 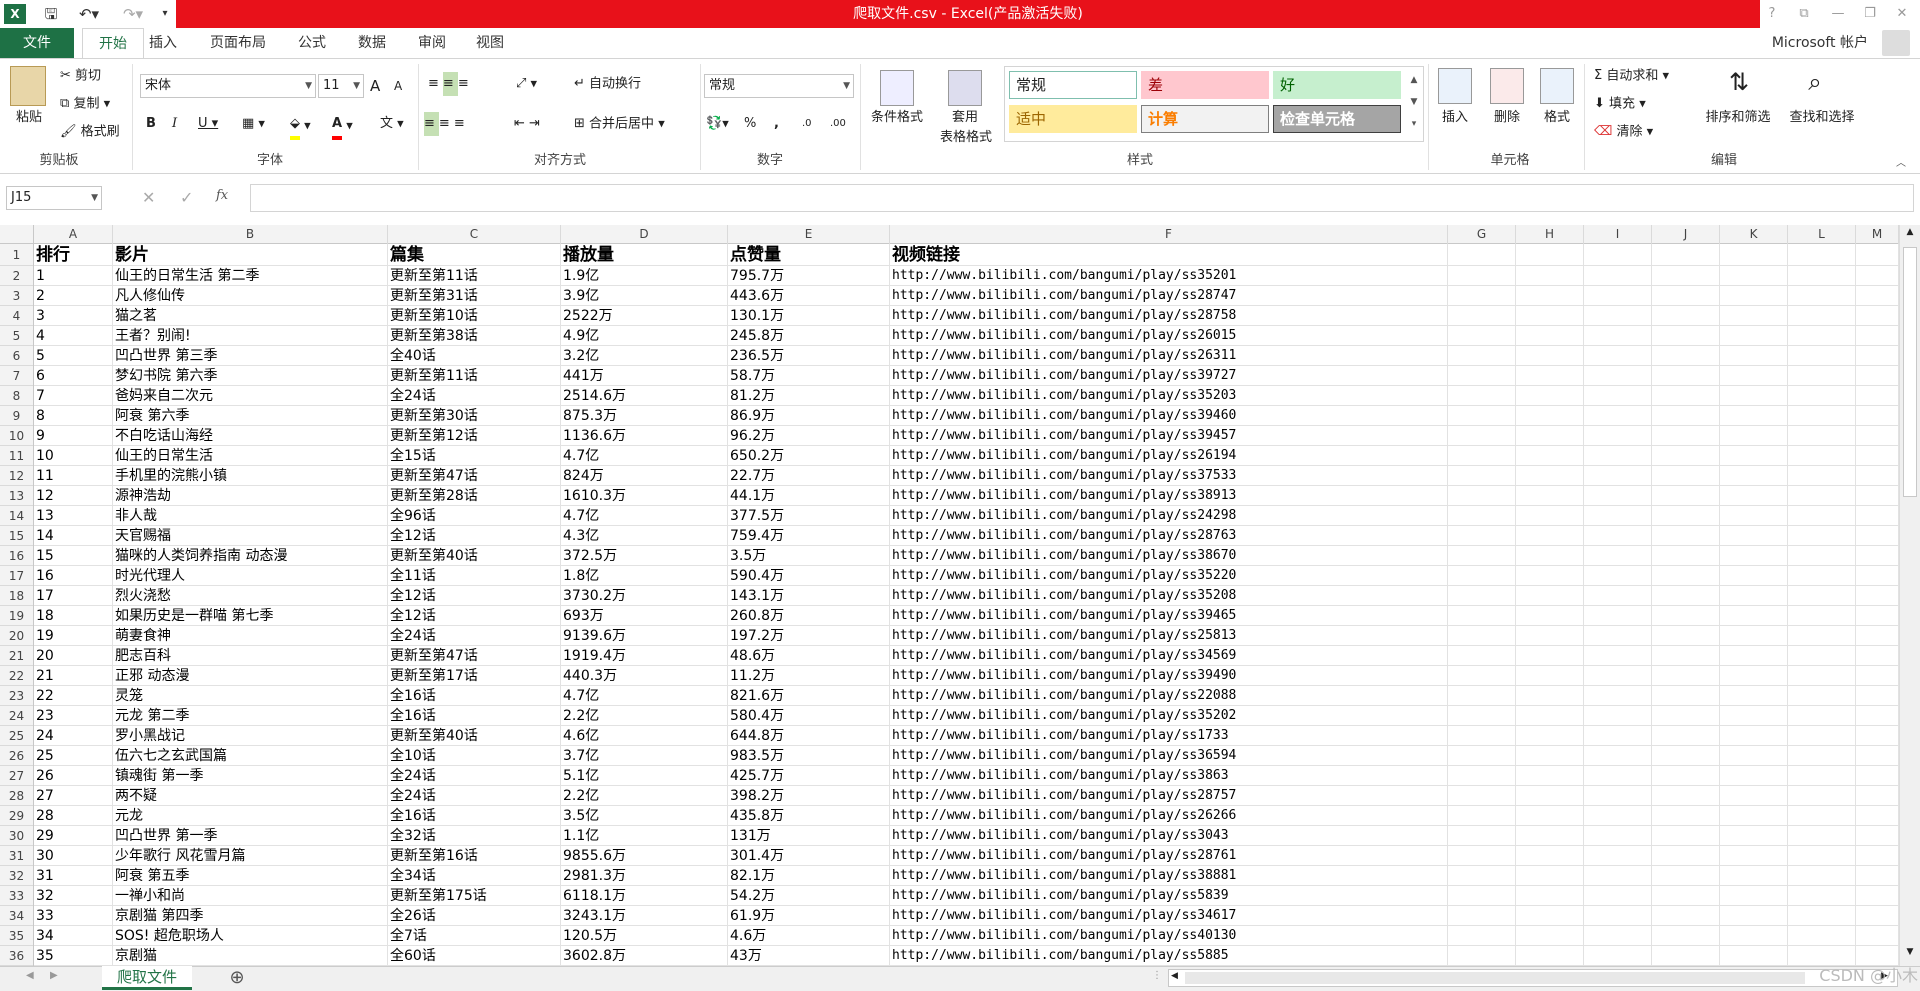 What do you see at coordinates (897, 118) in the screenshot?
I see `conditional-format-button: 条件格式` at bounding box center [897, 118].